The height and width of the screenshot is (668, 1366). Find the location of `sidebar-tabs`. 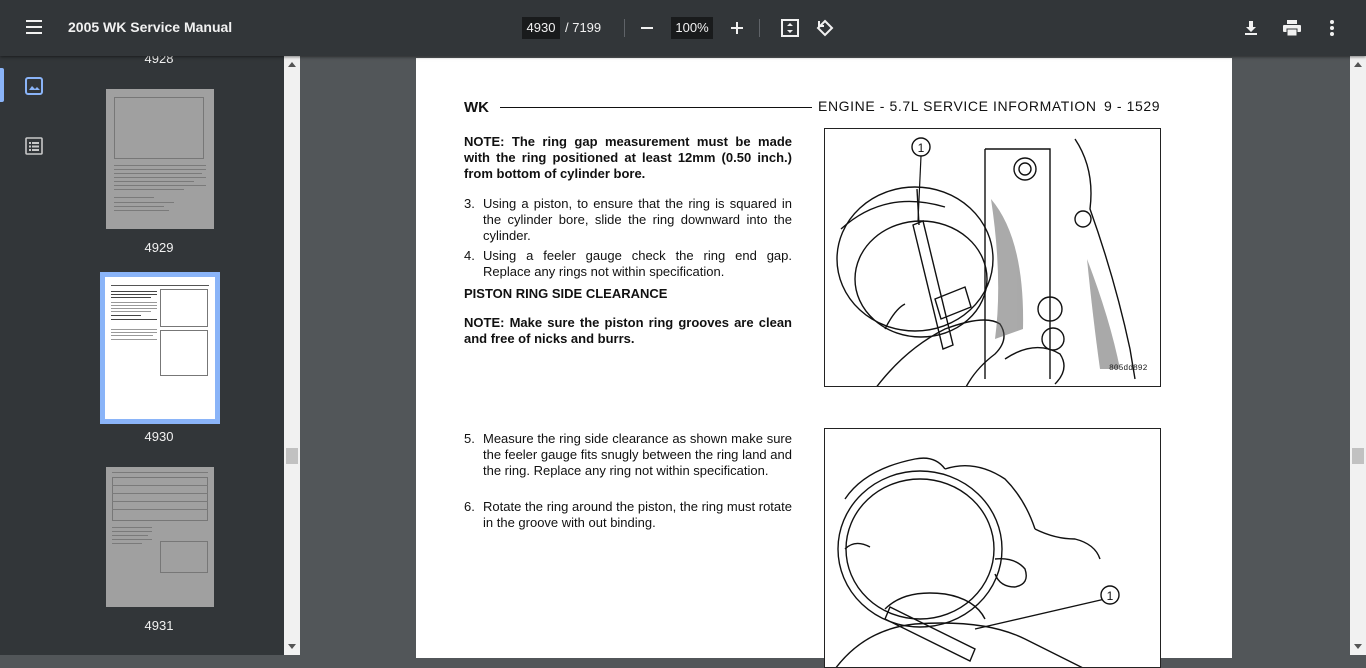

sidebar-tabs is located at coordinates (34, 355).